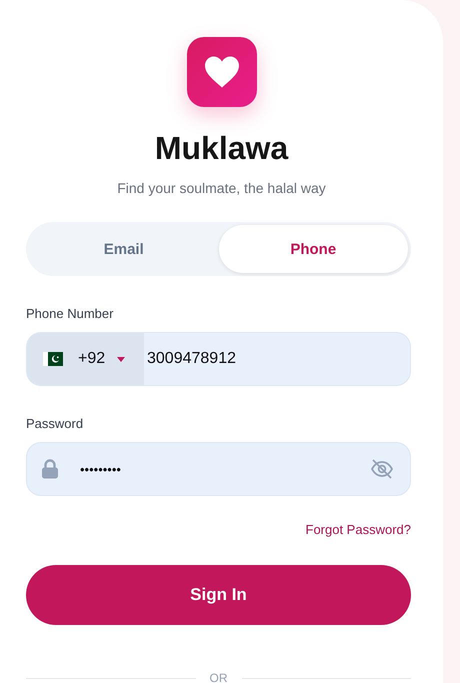 The width and height of the screenshot is (460, 683). I want to click on tagline: Find your soulmate, the halal way, so click(221, 188).